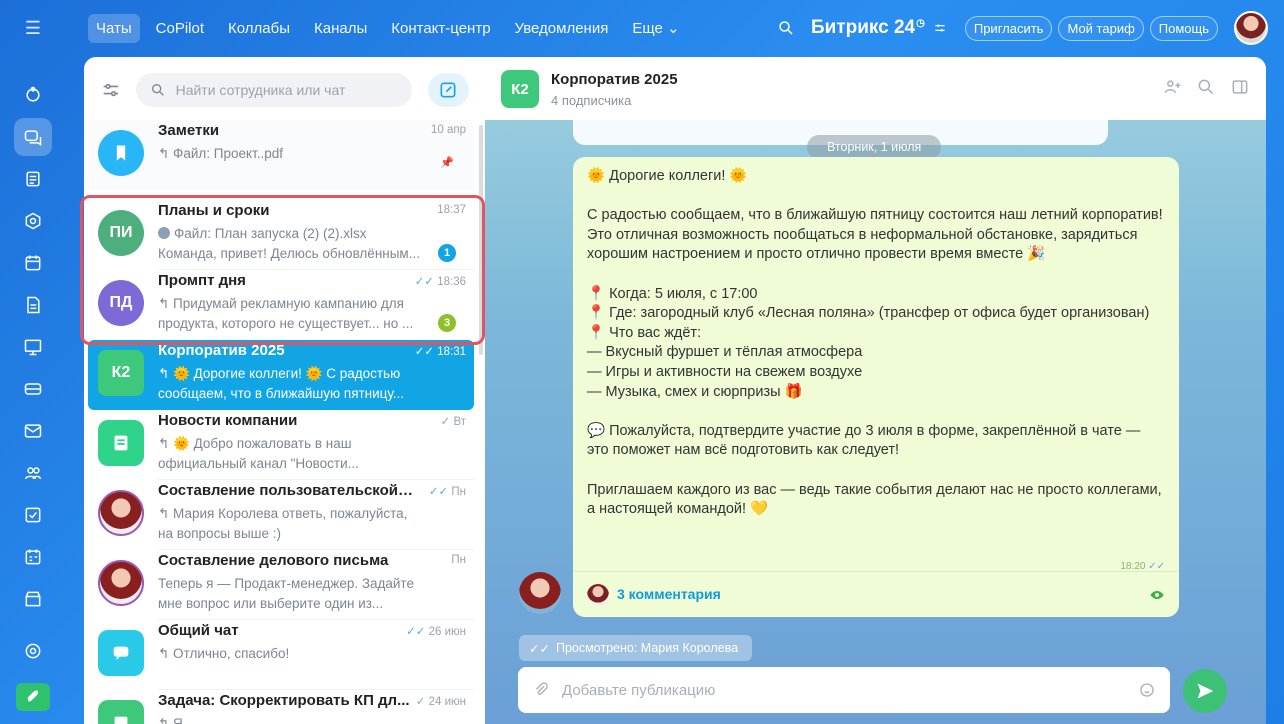  What do you see at coordinates (33, 137) in the screenshot?
I see `chats-icon` at bounding box center [33, 137].